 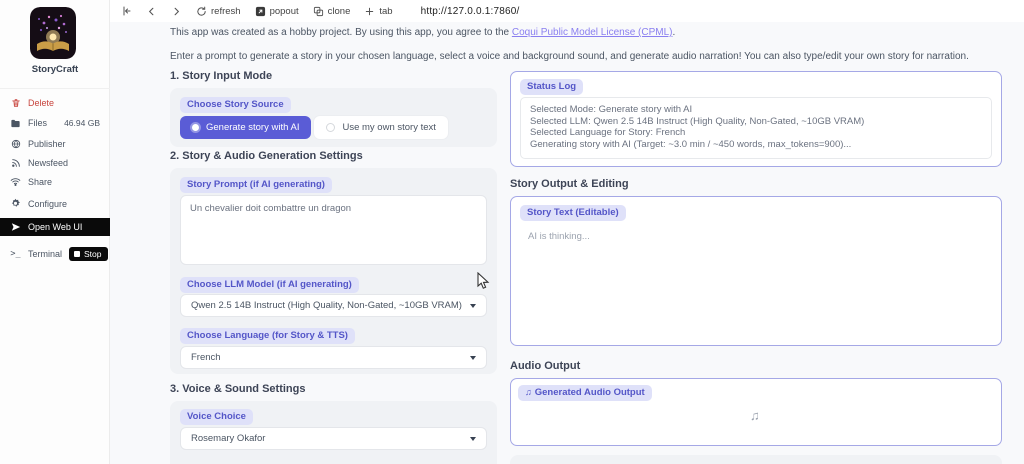 I want to click on plus-icon, so click(x=369, y=11).